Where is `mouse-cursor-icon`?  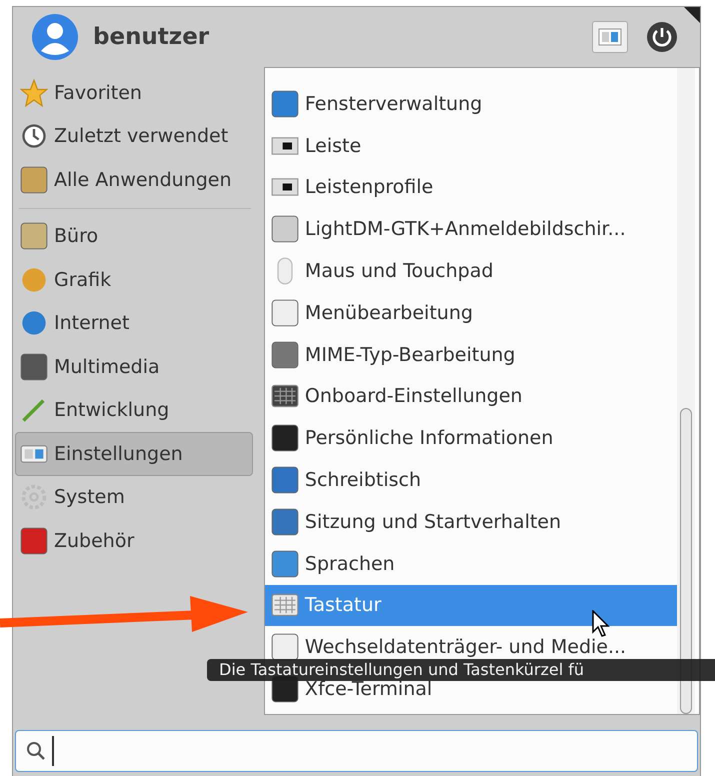 mouse-cursor-icon is located at coordinates (602, 624).